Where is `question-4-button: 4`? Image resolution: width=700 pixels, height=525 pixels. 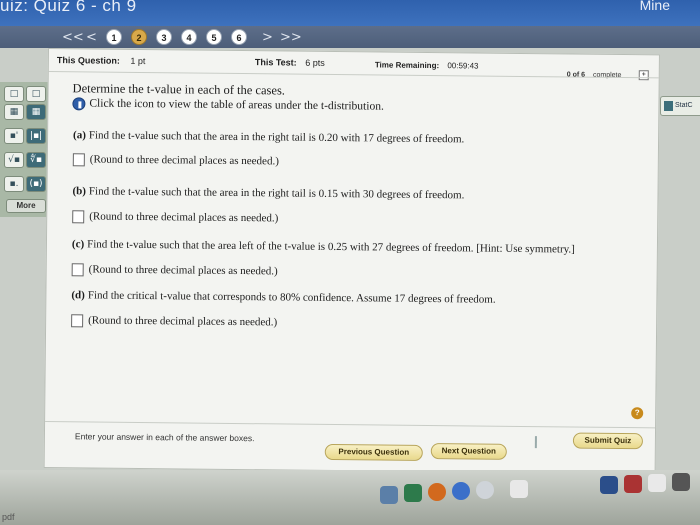
question-4-button: 4 is located at coordinates (189, 37).